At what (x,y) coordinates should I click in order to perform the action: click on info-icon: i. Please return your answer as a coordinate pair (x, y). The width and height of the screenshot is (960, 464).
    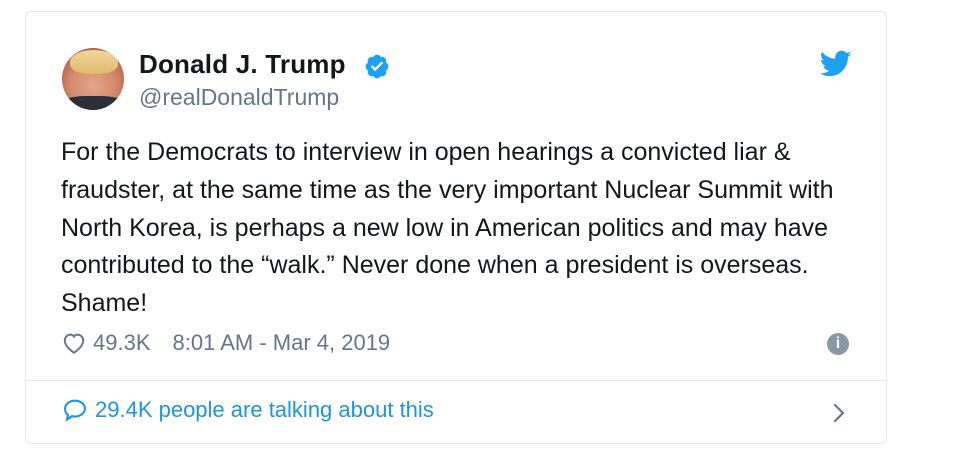
    Looking at the image, I should click on (838, 344).